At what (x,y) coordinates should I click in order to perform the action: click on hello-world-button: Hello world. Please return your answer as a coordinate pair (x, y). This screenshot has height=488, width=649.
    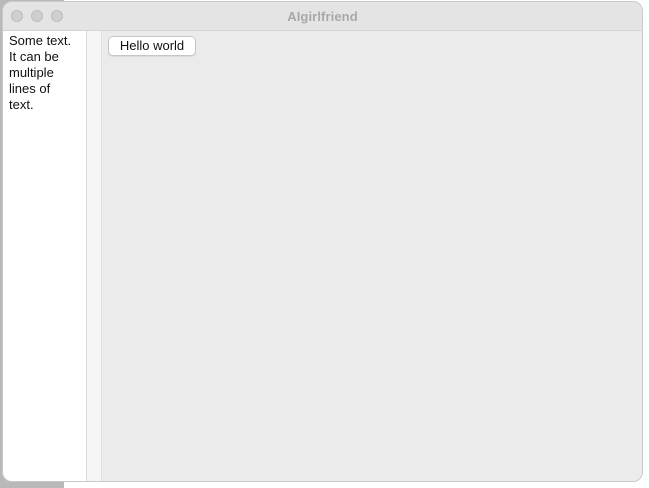
    Looking at the image, I should click on (152, 46).